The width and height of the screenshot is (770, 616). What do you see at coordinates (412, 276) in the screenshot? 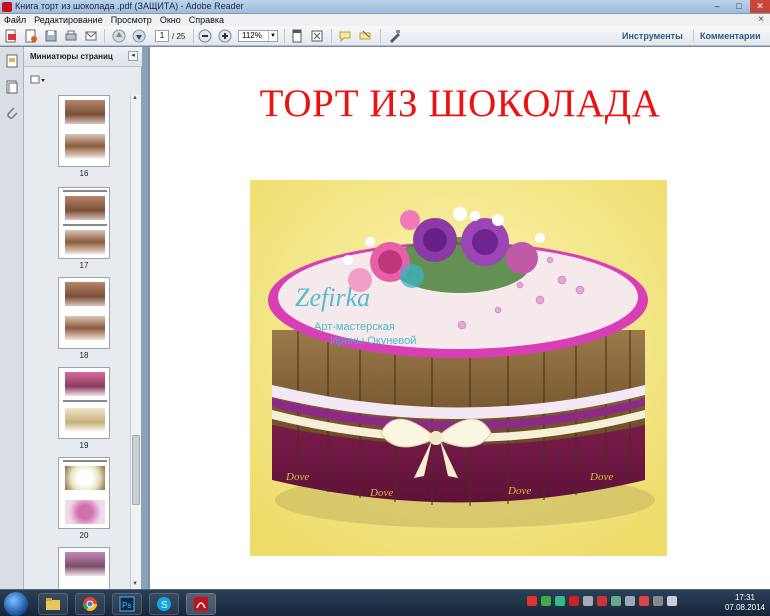
I see `watermark-logo-icon` at bounding box center [412, 276].